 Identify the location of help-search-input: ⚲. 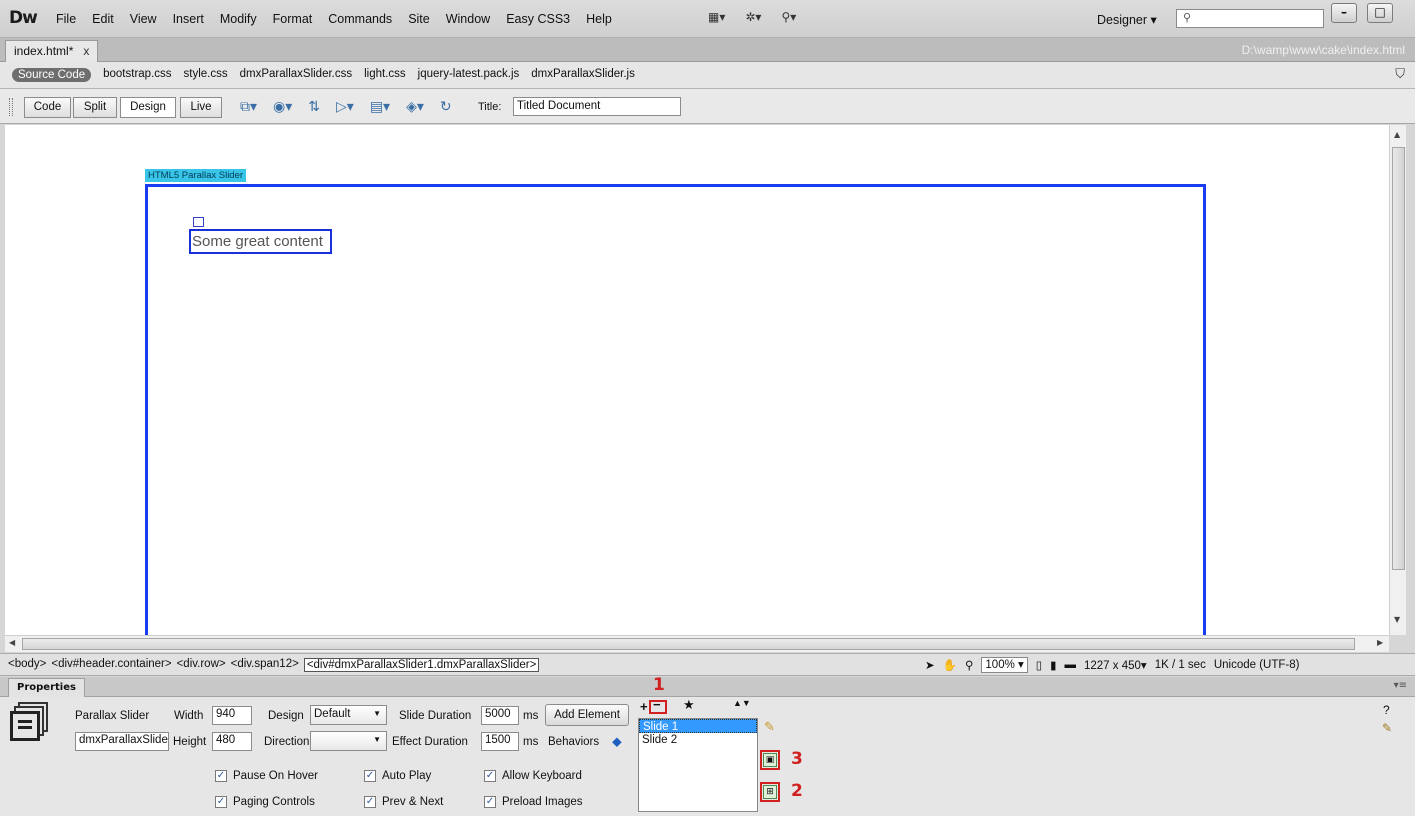
(1250, 18).